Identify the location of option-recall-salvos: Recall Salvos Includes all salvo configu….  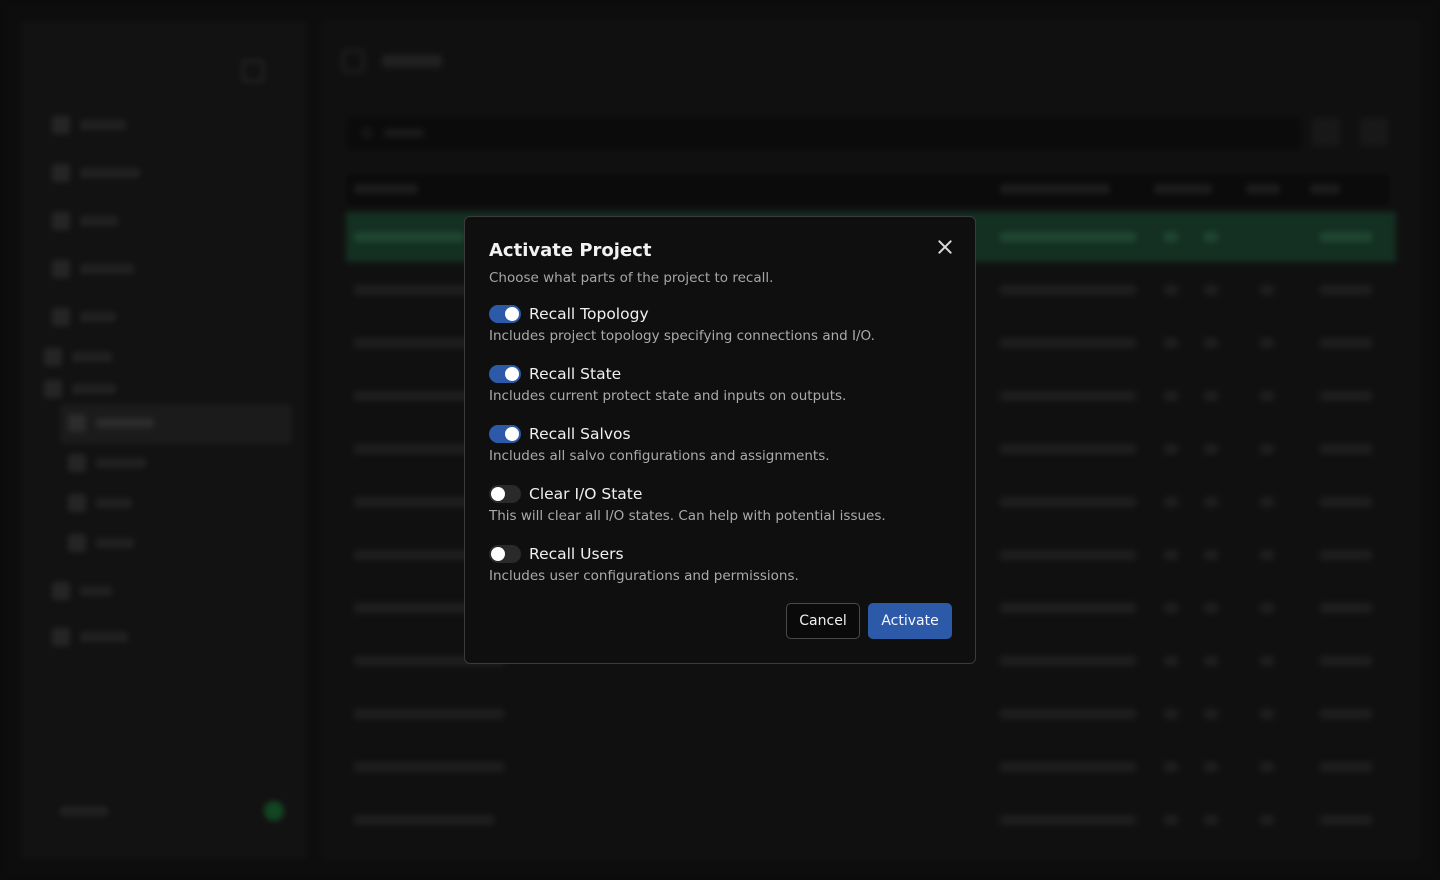
(721, 444).